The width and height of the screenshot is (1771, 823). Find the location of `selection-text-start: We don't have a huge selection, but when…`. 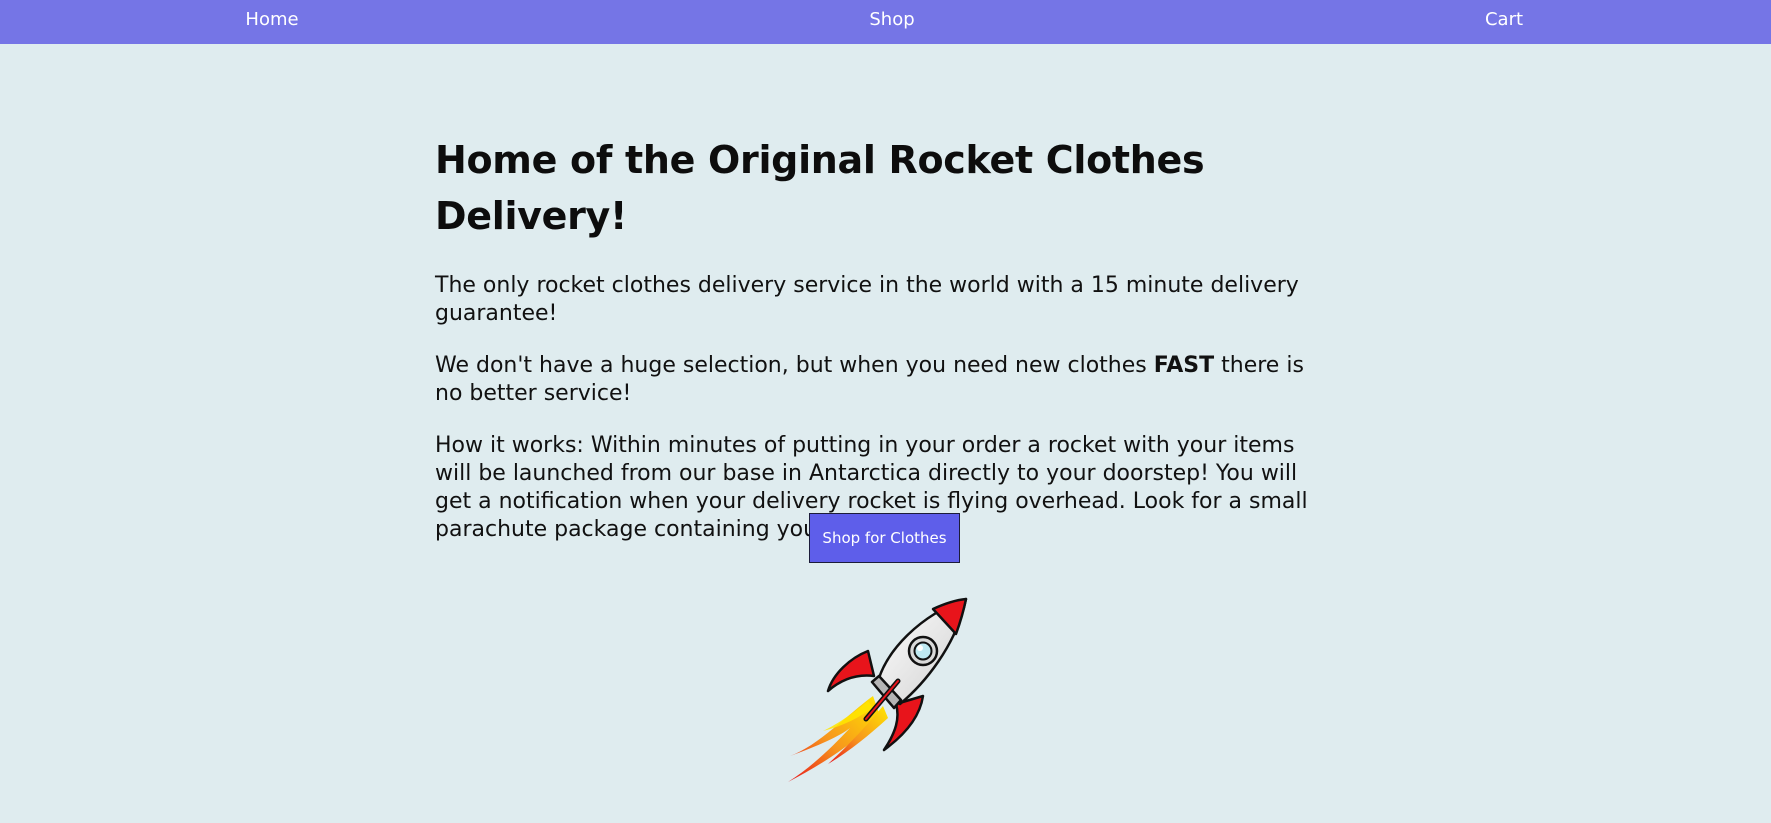

selection-text-start: We don't have a huge selection, but when… is located at coordinates (794, 365).